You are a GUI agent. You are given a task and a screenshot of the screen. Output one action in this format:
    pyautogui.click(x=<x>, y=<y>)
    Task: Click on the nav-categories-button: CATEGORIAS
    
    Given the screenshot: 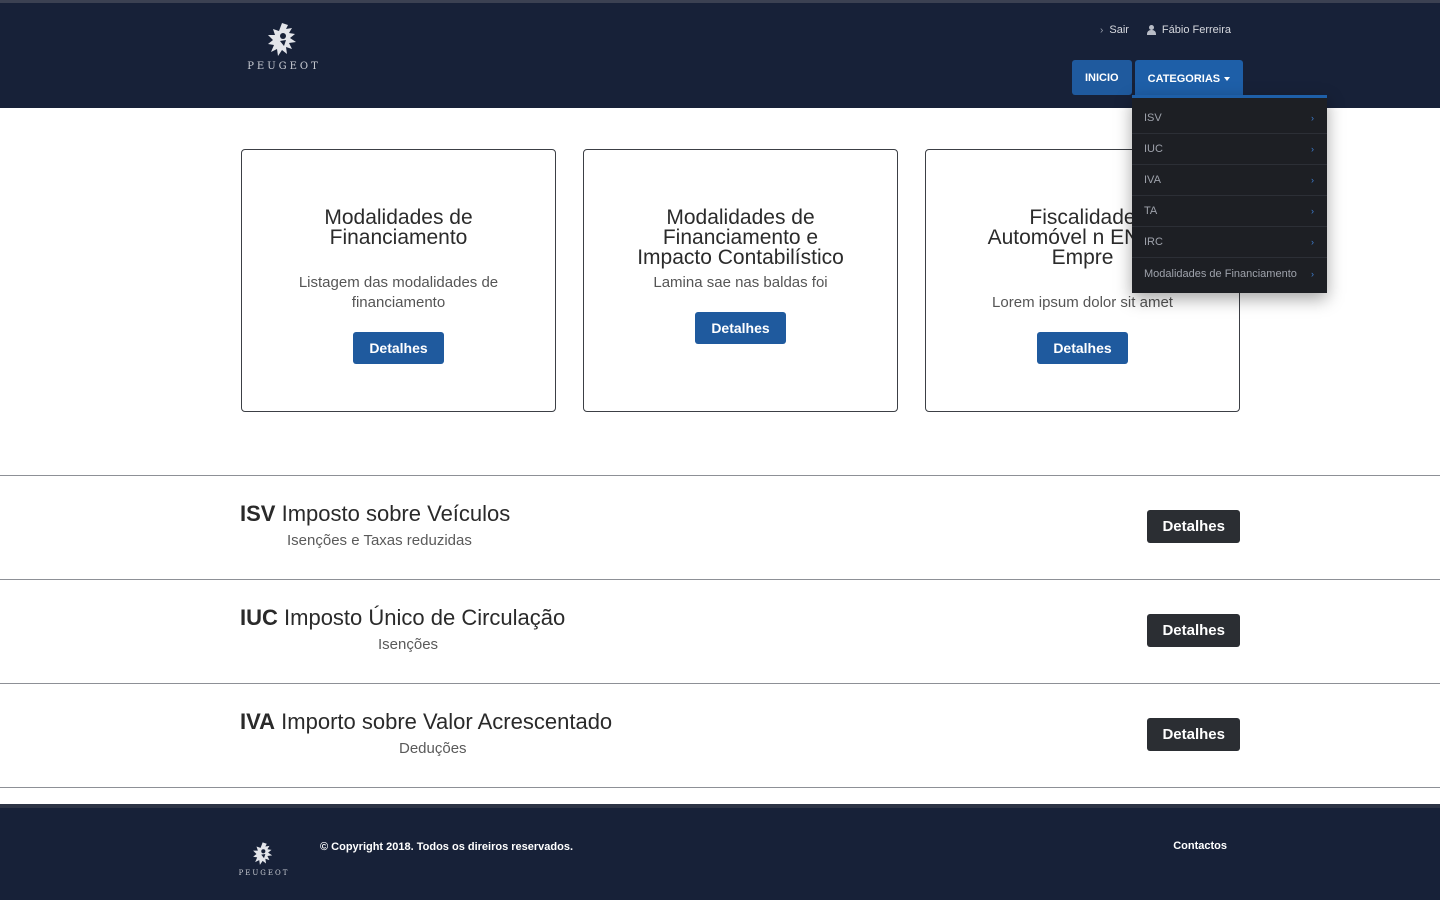 What is the action you would take?
    pyautogui.click(x=1189, y=79)
    